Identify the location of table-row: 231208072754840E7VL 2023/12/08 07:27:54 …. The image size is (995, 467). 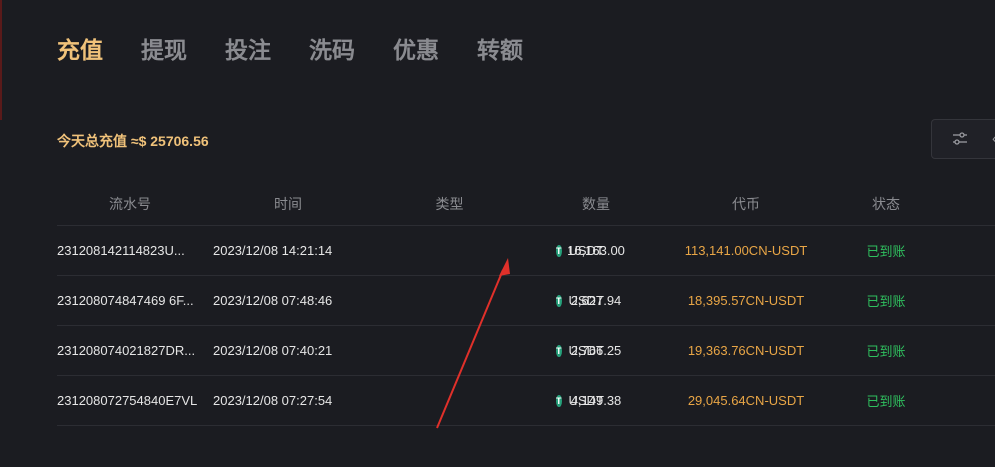
(526, 401).